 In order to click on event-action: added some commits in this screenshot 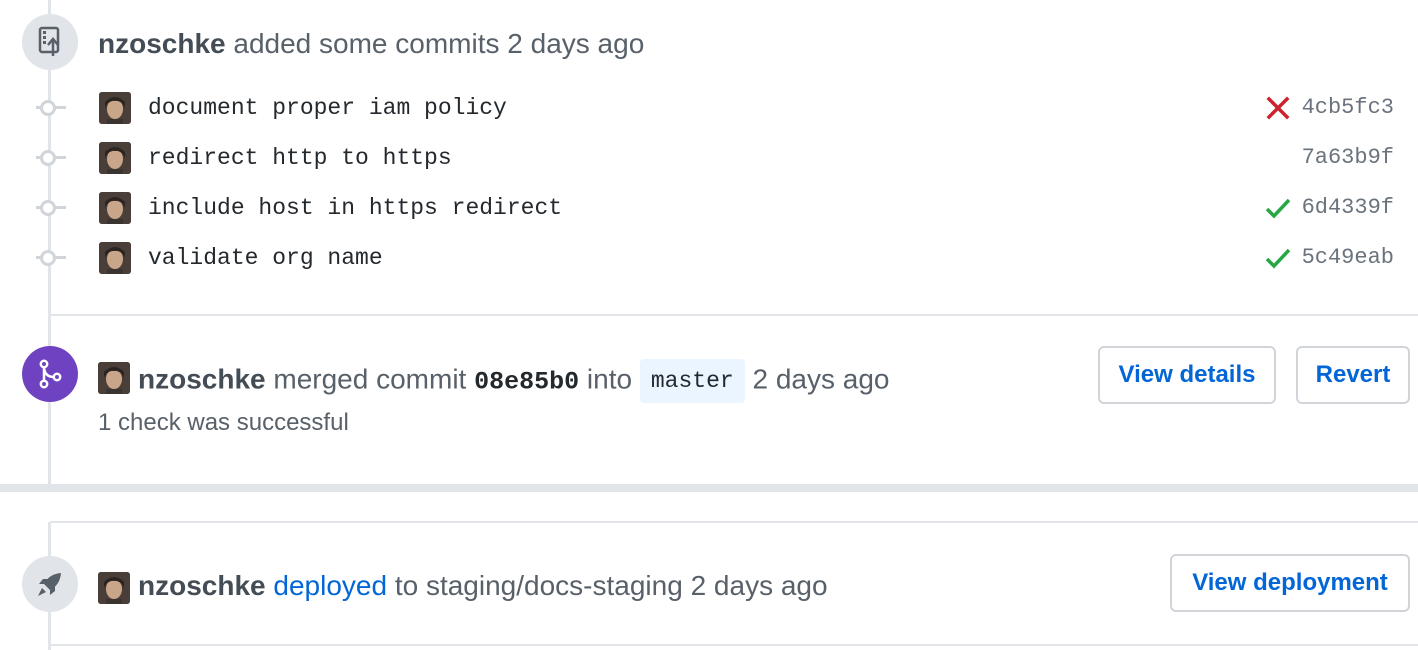, I will do `click(366, 43)`.